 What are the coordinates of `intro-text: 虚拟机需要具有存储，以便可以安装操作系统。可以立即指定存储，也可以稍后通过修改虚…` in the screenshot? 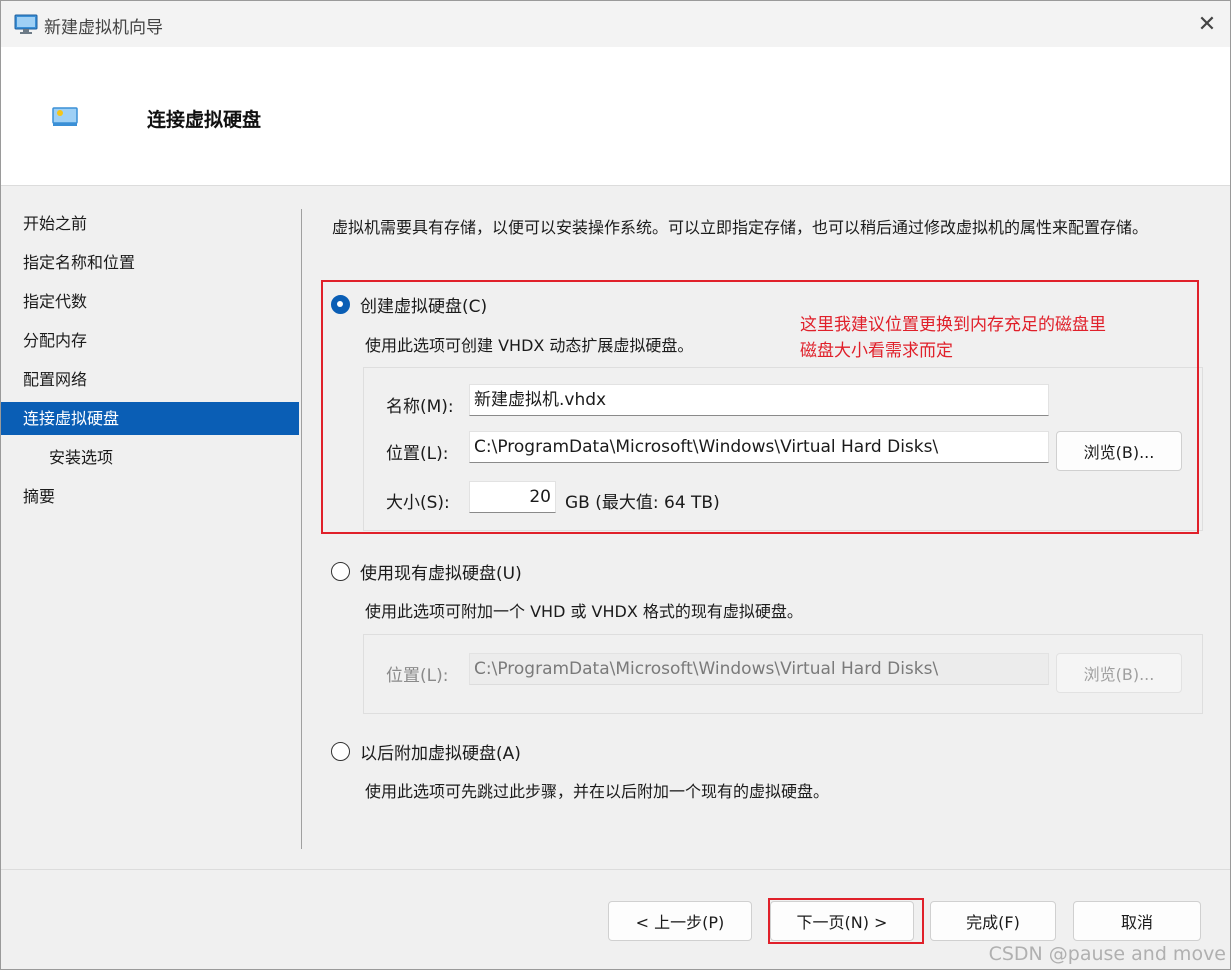 It's located at (740, 227).